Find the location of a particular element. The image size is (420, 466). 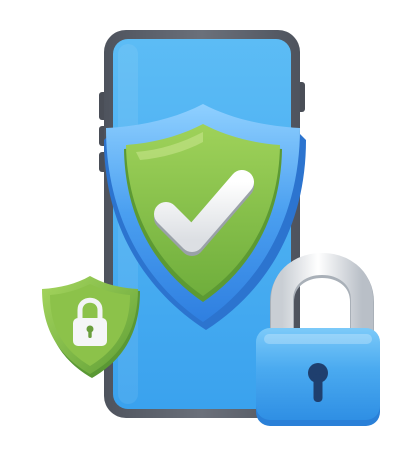

padlock-icon is located at coordinates (318, 339).